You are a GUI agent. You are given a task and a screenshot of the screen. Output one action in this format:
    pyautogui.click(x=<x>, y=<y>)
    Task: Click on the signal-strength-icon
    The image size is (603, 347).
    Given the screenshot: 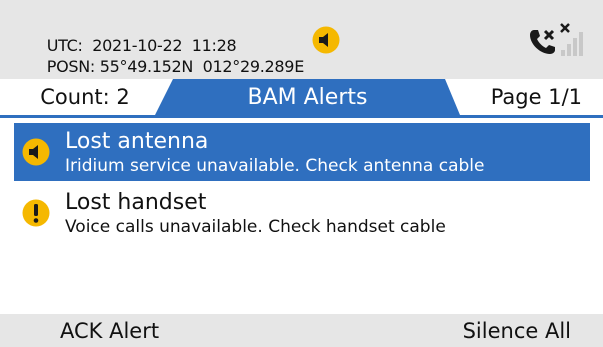 What is the action you would take?
    pyautogui.click(x=571, y=39)
    